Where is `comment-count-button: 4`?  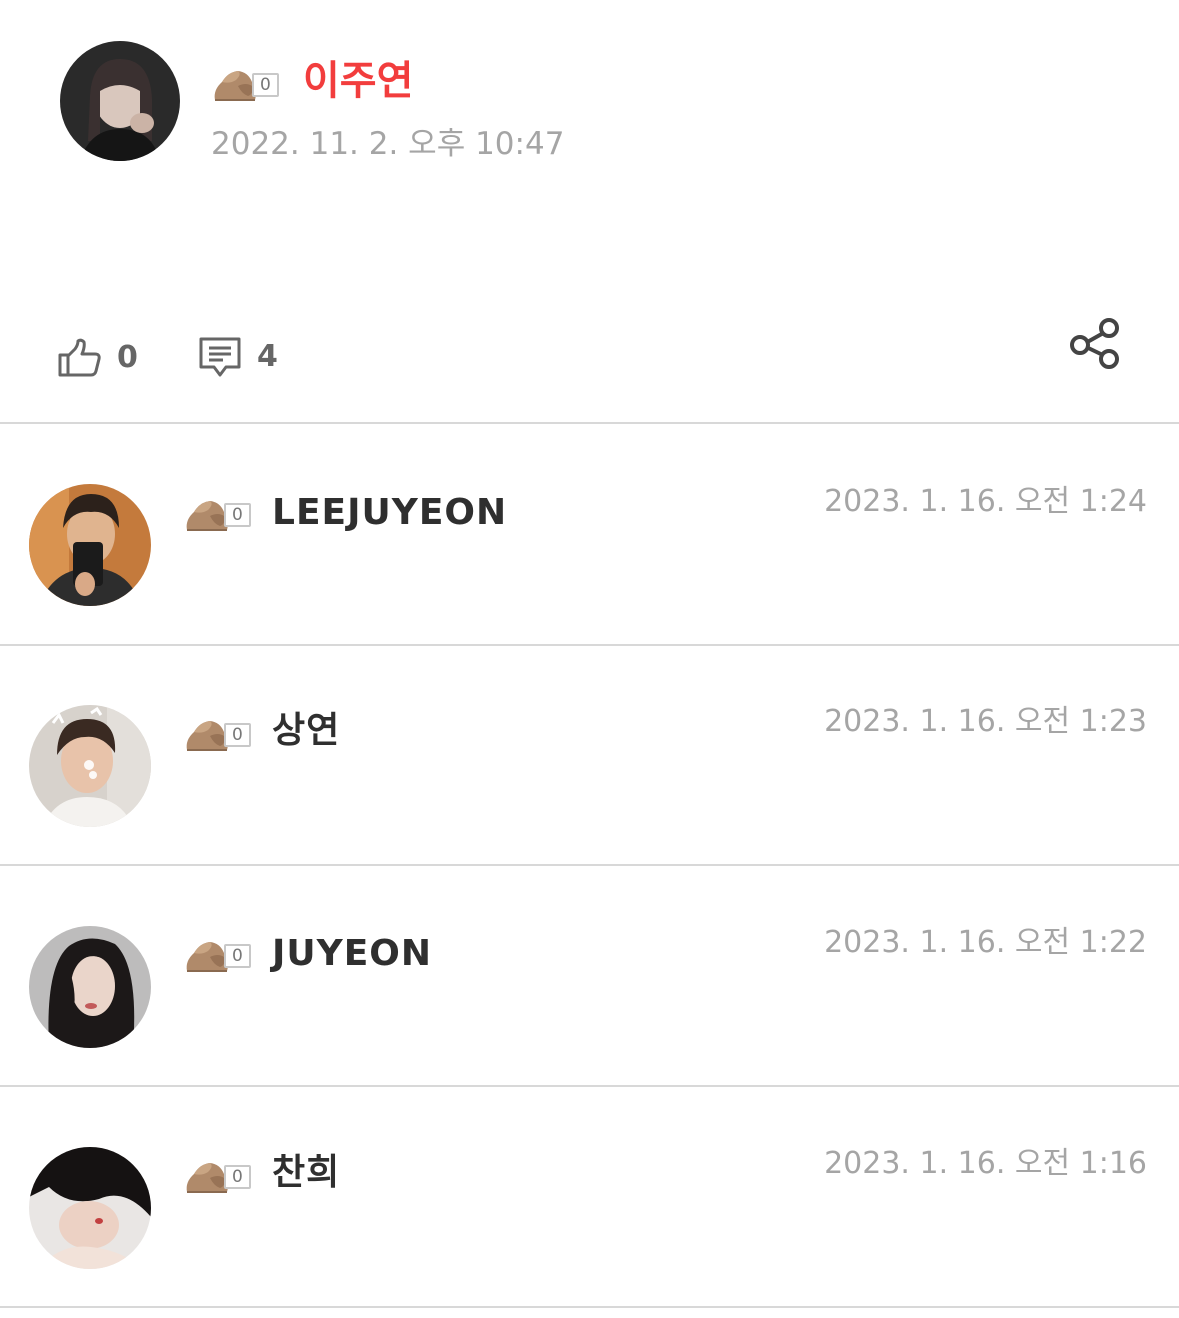 comment-count-button: 4 is located at coordinates (237, 357).